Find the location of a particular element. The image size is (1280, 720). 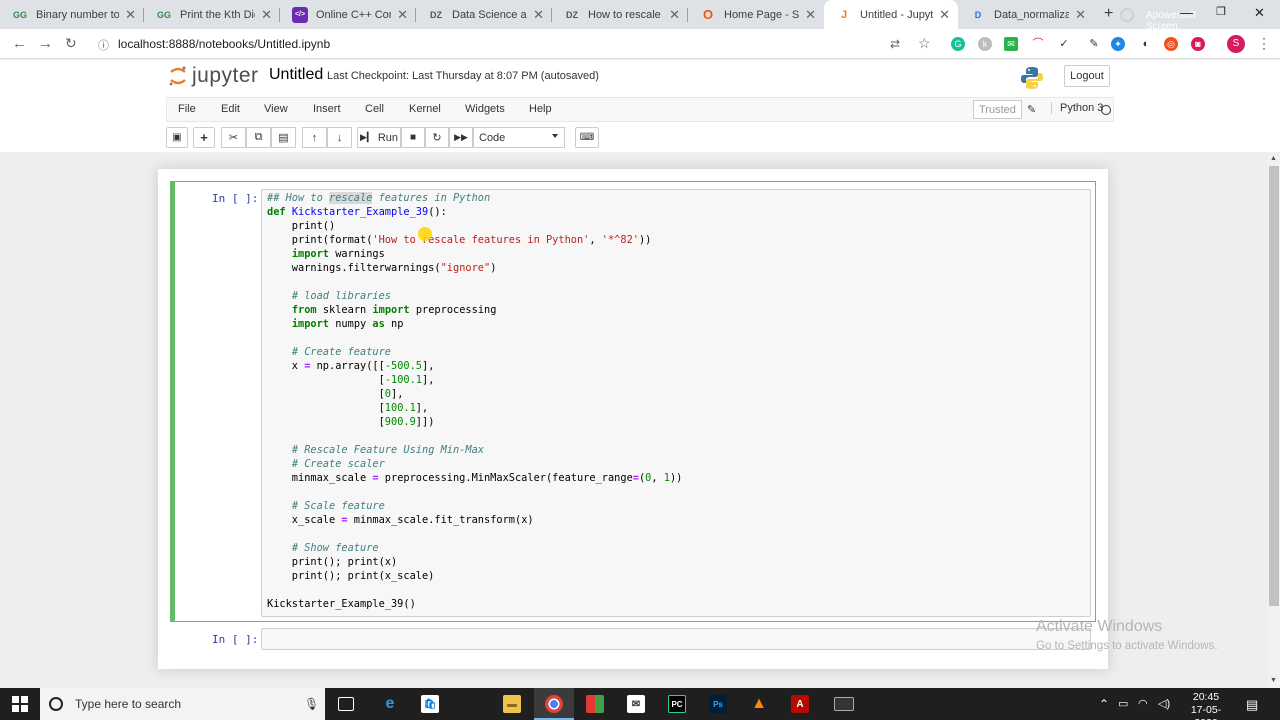

windows-start-icon is located at coordinates (20, 704).